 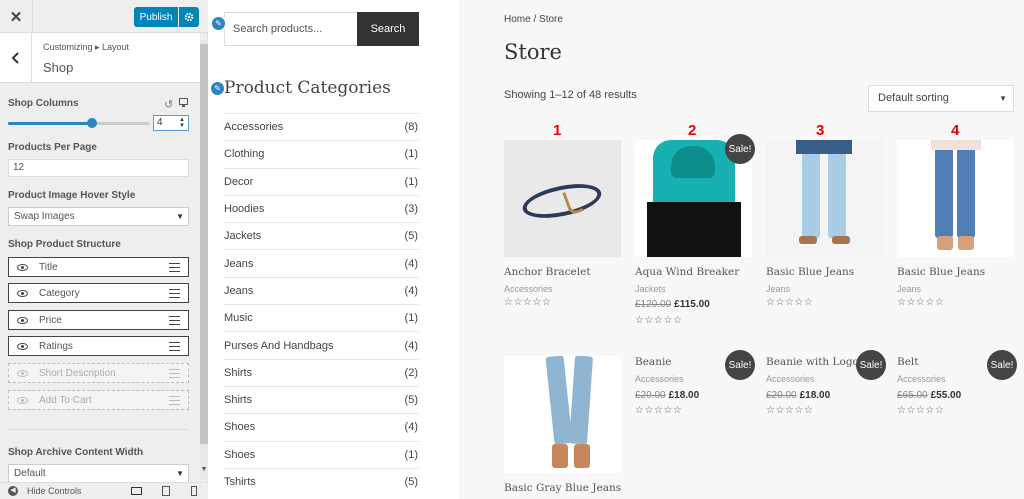 I want to click on product-price: £120.00 £115.00, so click(x=672, y=304).